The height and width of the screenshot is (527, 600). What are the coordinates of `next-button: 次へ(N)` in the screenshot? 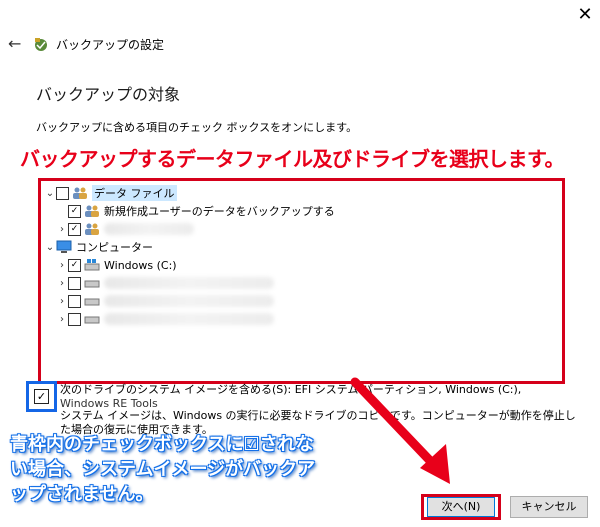 It's located at (461, 507).